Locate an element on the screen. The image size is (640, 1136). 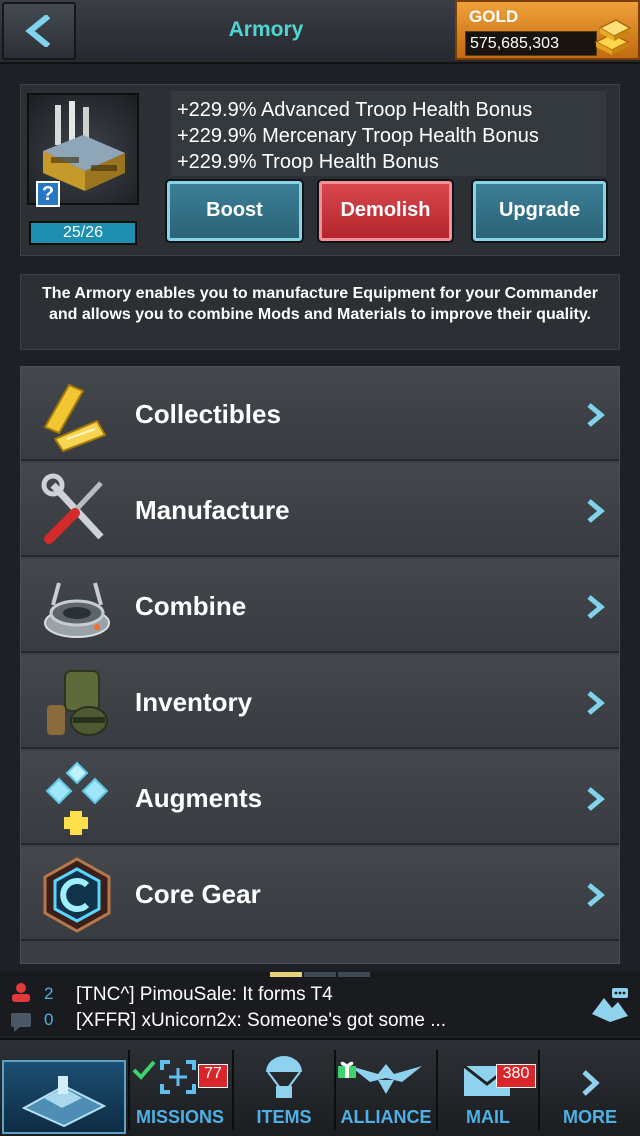
menu-item-combine: Combine is located at coordinates (320, 606).